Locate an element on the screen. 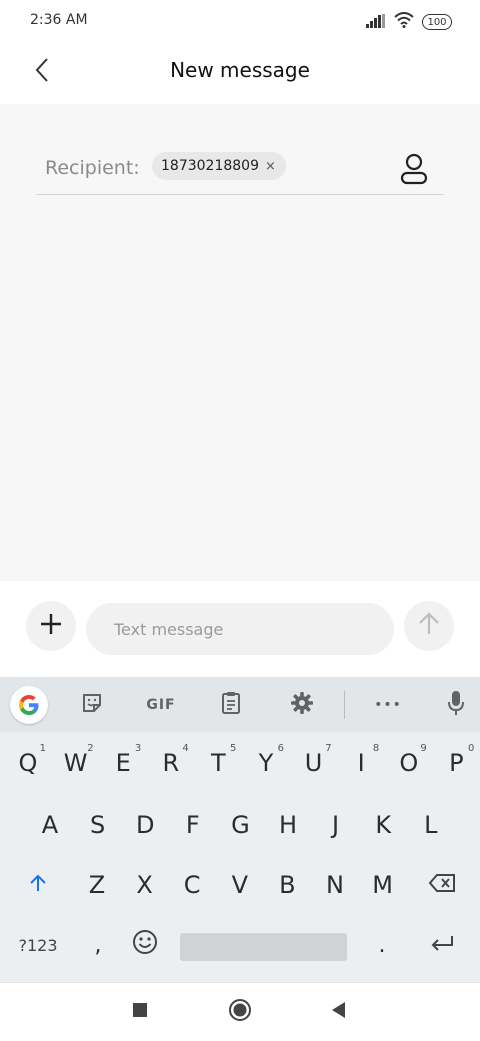 The image size is (480, 1041). key-label: W is located at coordinates (75, 763).